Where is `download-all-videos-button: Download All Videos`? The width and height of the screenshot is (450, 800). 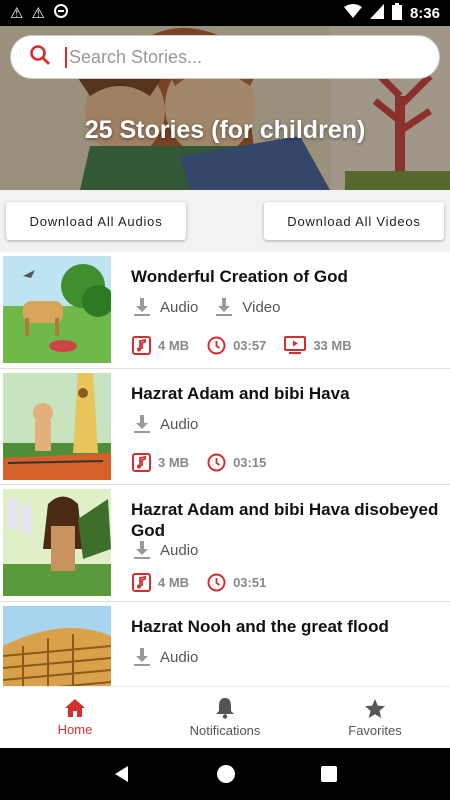 download-all-videos-button: Download All Videos is located at coordinates (354, 221).